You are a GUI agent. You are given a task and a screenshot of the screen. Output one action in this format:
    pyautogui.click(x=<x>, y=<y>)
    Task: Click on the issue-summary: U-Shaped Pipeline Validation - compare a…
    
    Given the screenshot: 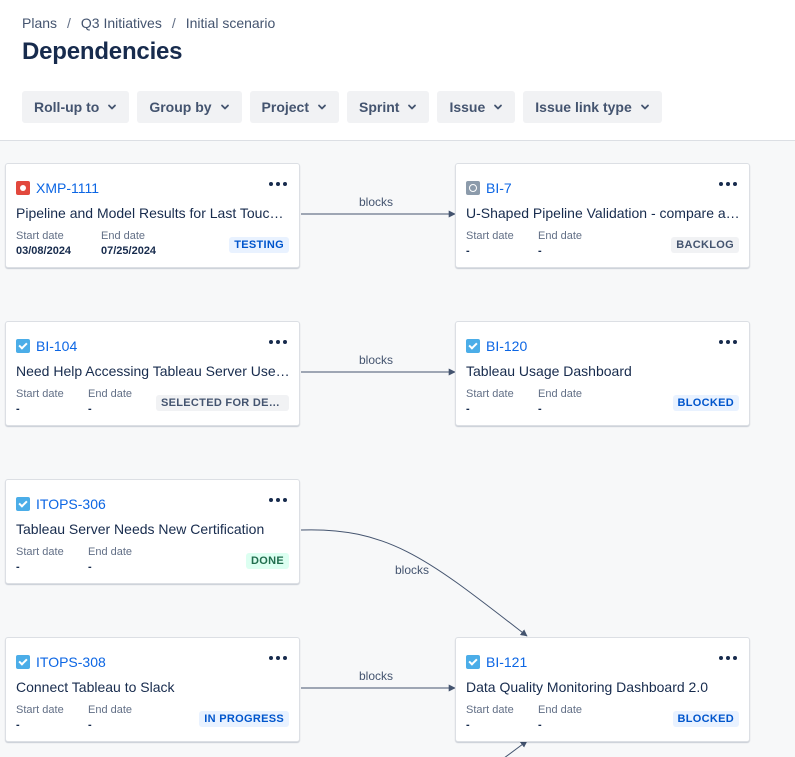 What is the action you would take?
    pyautogui.click(x=603, y=213)
    